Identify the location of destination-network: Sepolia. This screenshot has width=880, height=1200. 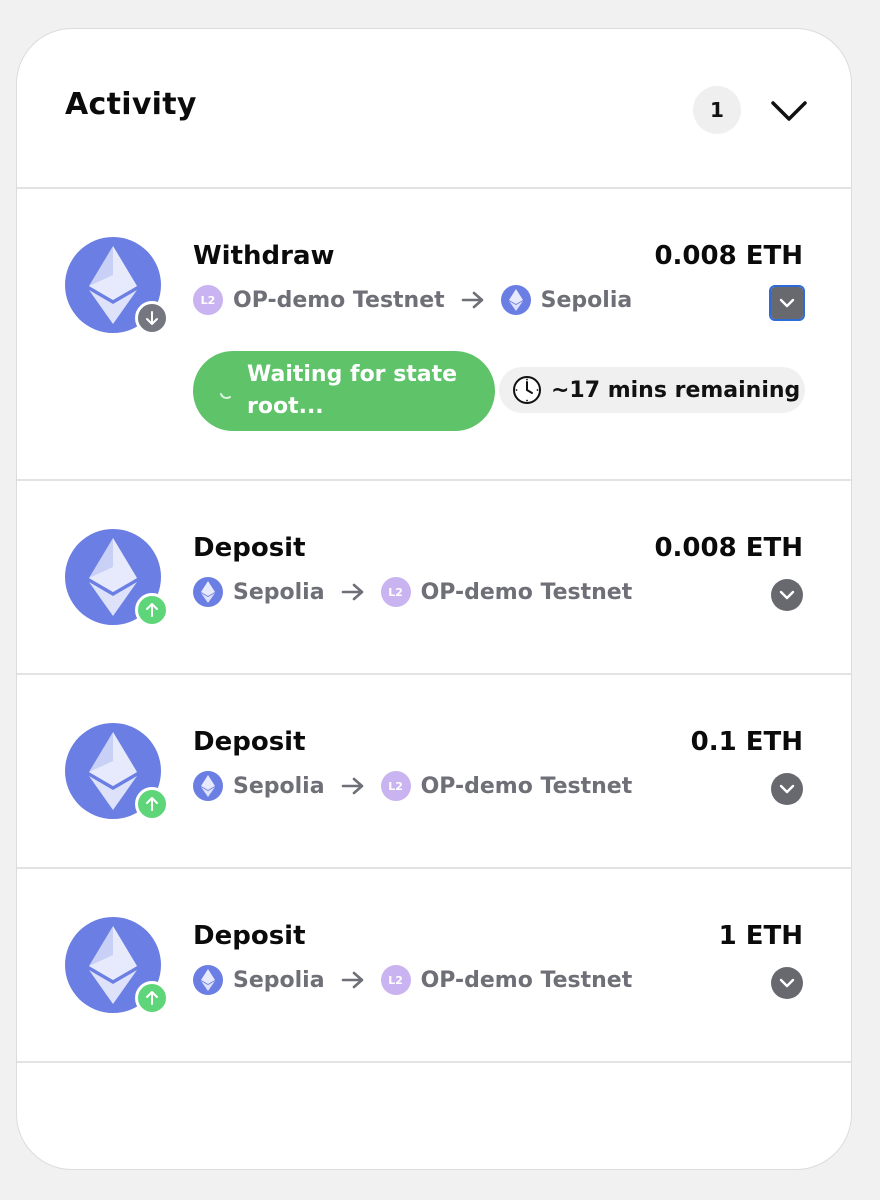
(586, 300).